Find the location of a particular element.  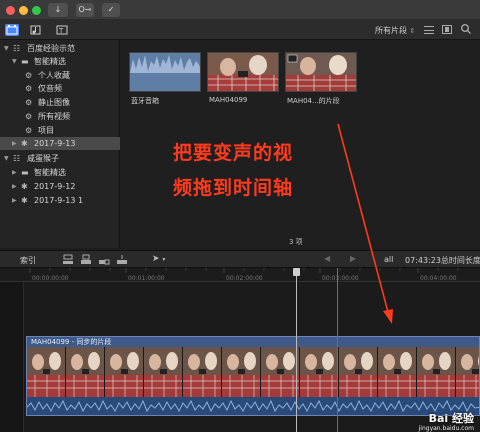

clip-label: MAH04099 is located at coordinates (228, 100).